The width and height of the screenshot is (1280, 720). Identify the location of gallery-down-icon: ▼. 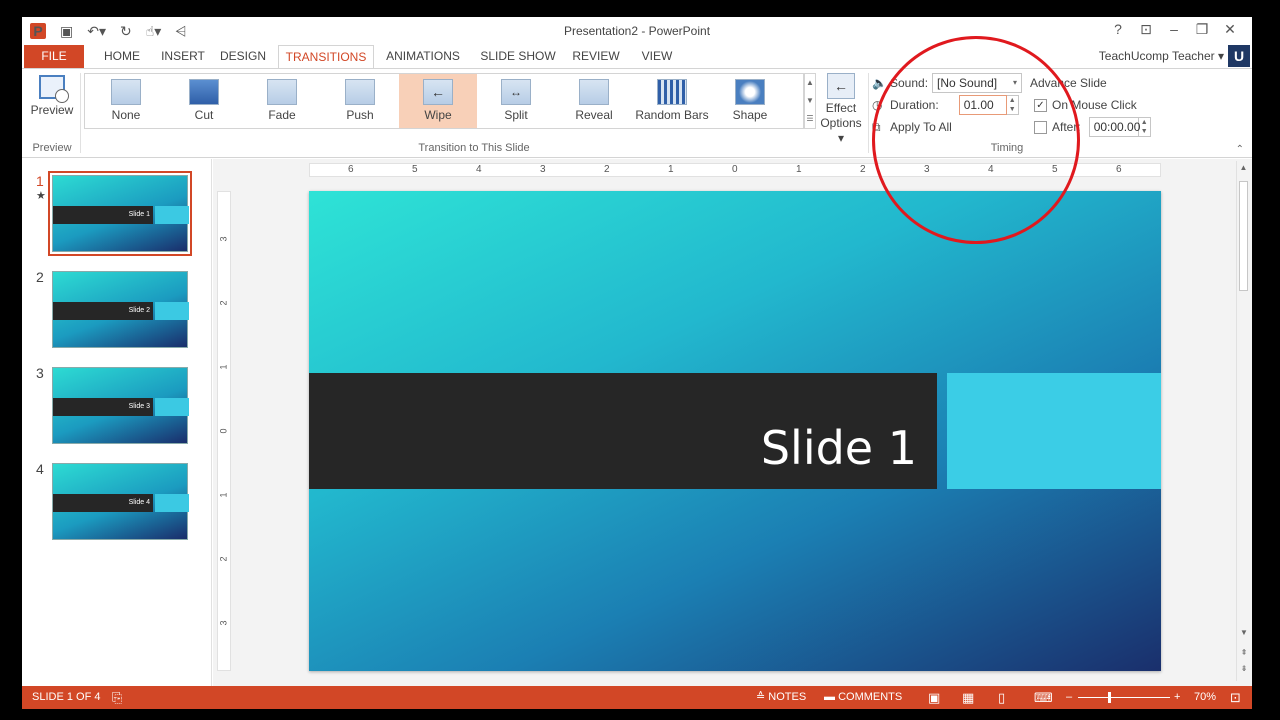
(810, 101).